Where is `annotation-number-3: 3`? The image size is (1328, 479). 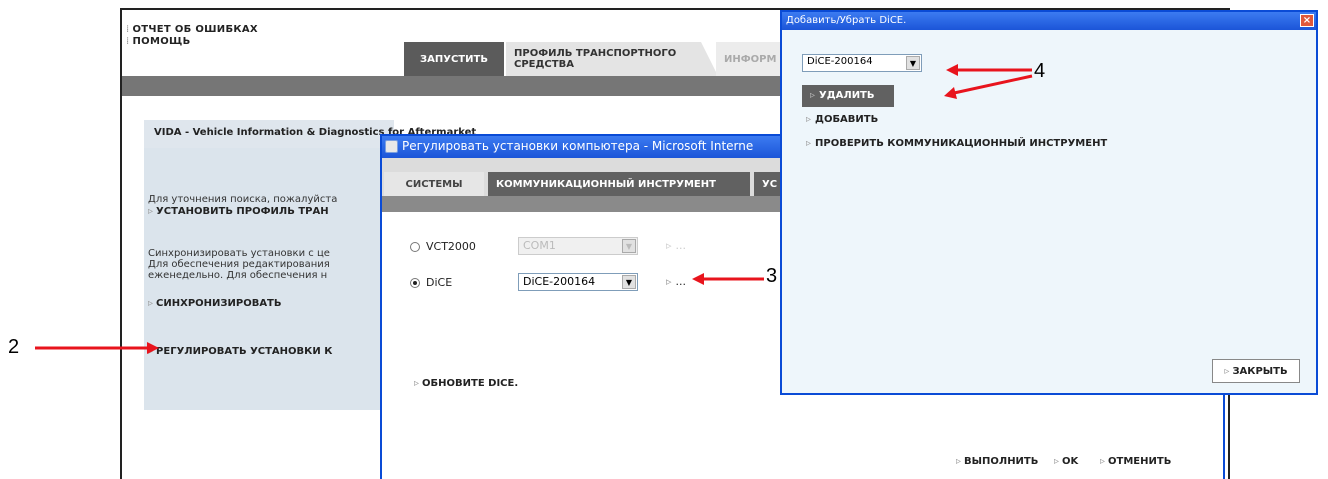
annotation-number-3: 3 is located at coordinates (772, 276).